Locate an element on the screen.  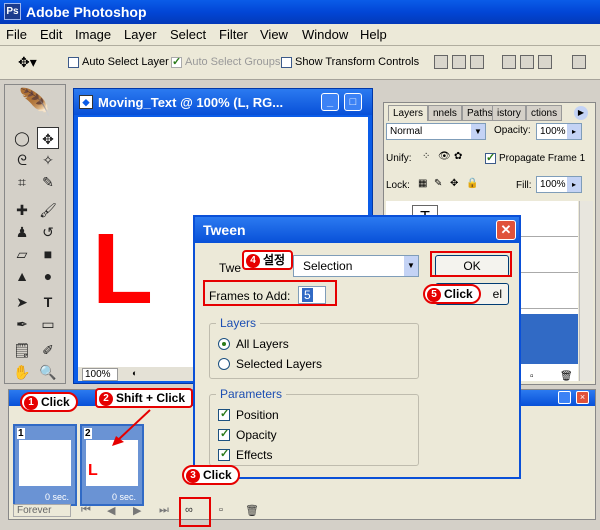
callout-step-1: 1 Click is located at coordinates (49, 402).